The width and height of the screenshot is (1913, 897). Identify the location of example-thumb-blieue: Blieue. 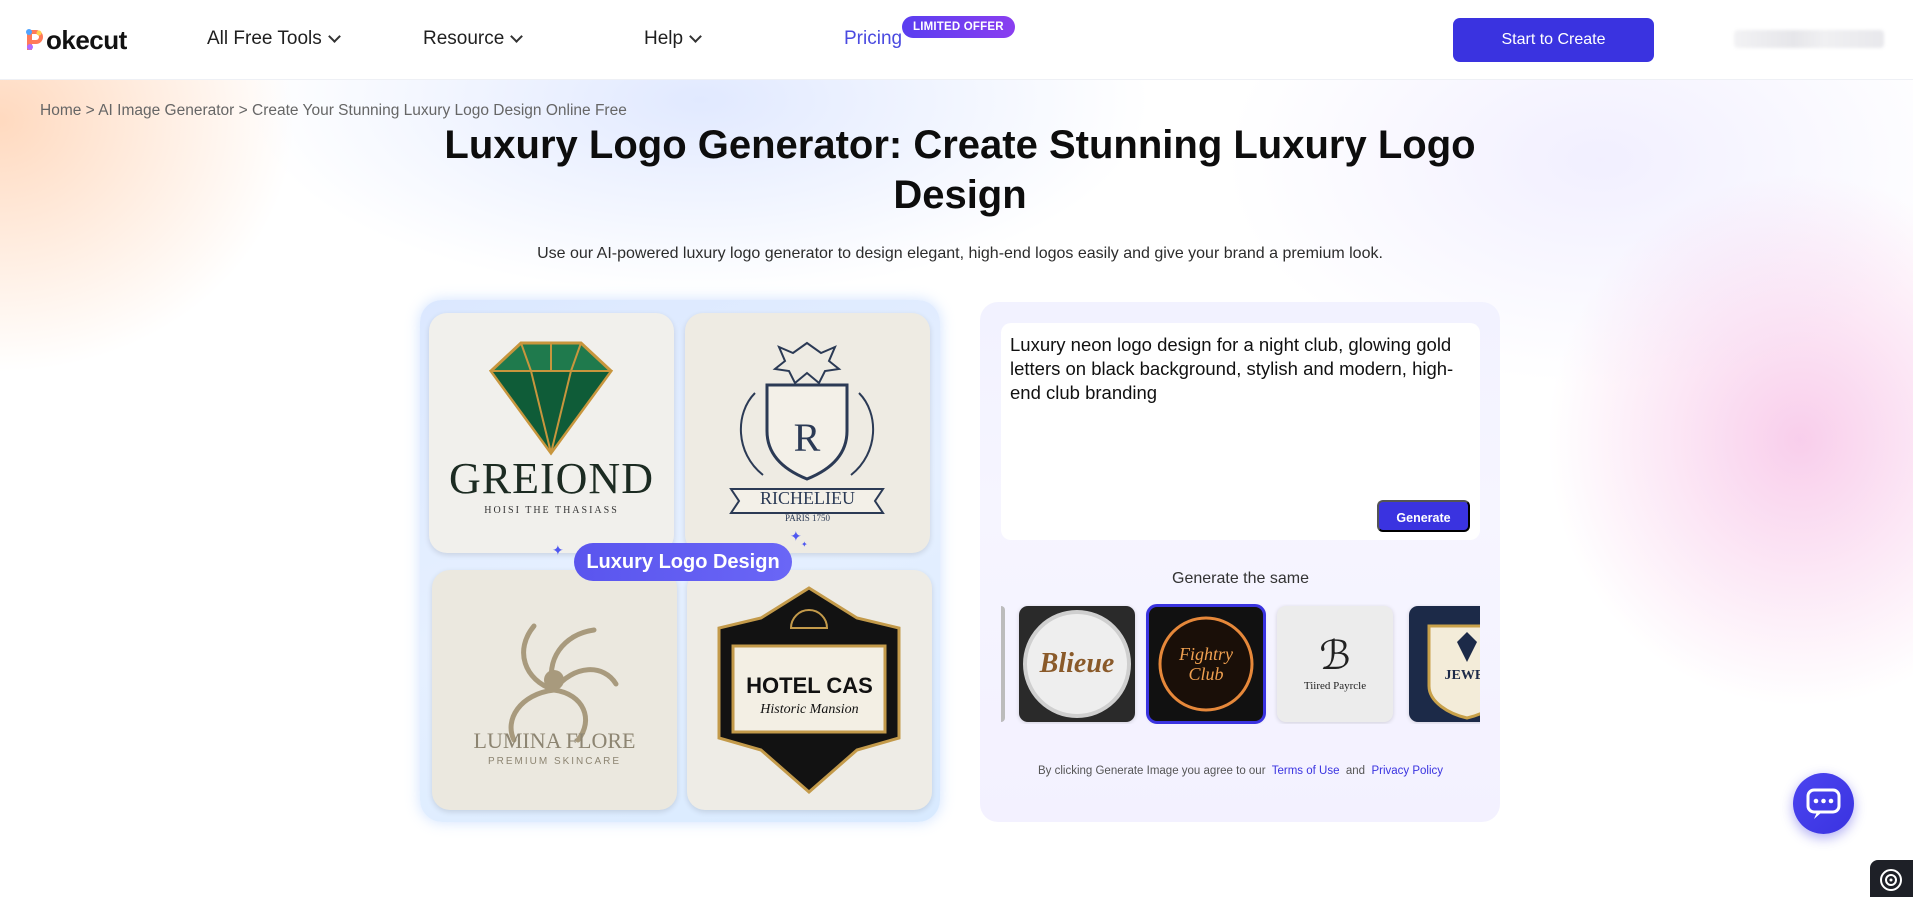
(1077, 664).